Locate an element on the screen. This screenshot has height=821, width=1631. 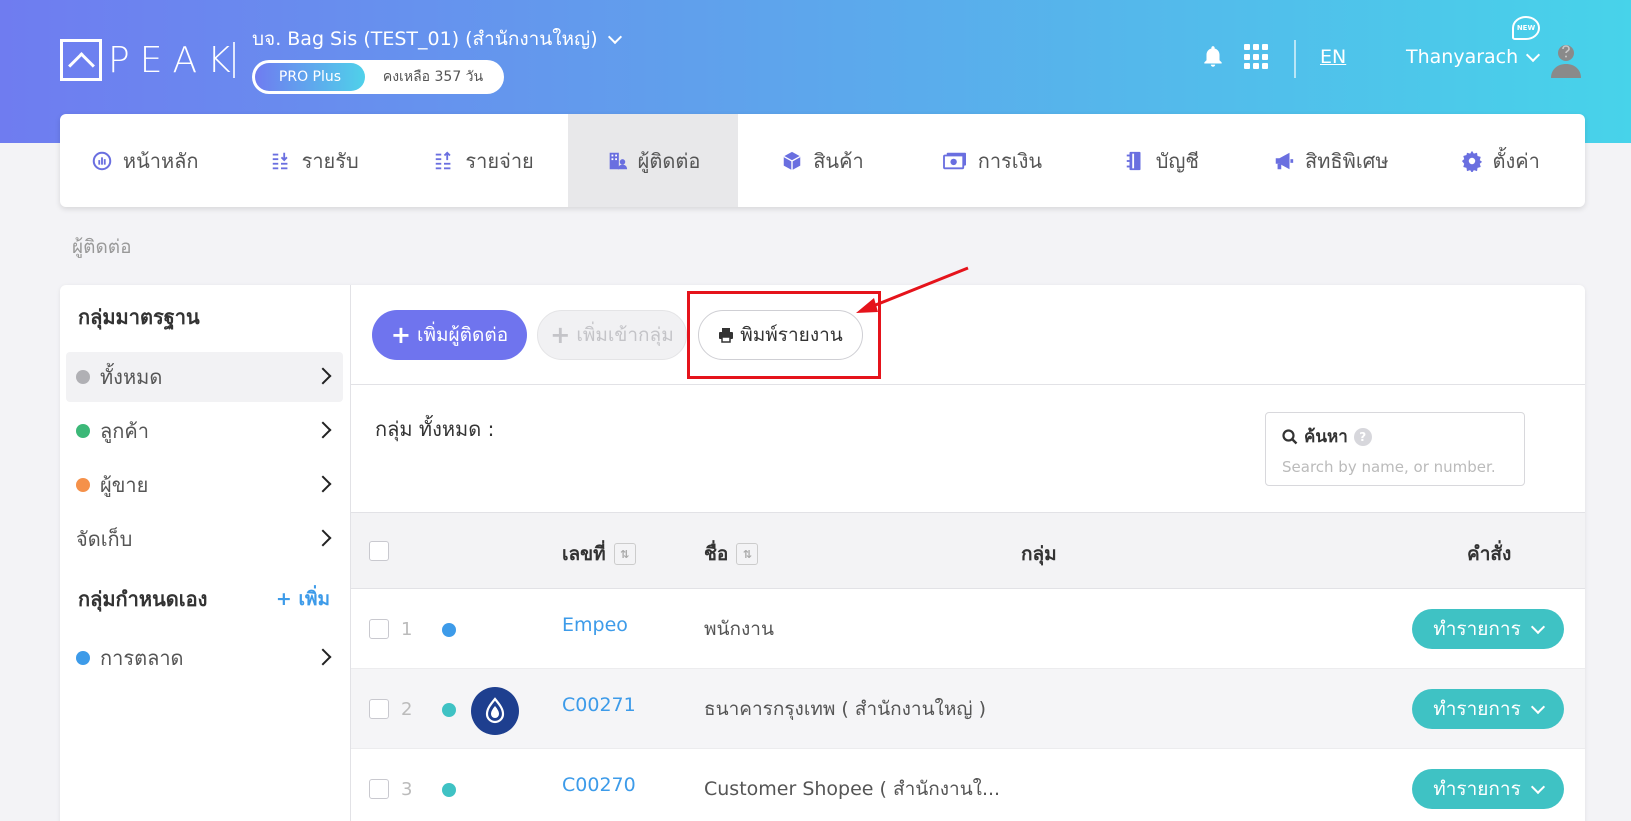
avatar is located at coordinates (1566, 60).